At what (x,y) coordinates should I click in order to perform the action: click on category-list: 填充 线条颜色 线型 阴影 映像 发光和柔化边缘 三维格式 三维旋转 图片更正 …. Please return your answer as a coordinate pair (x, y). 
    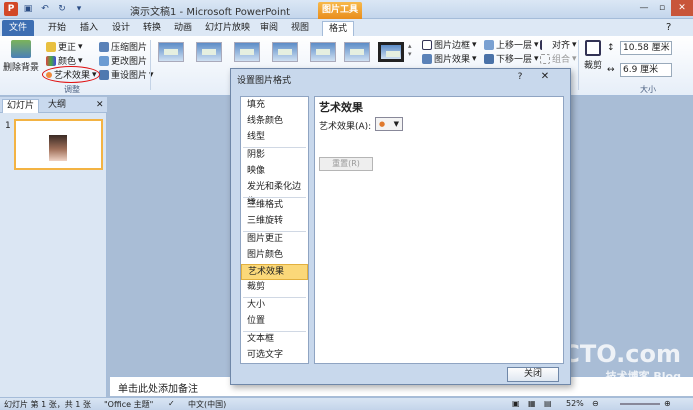
    Looking at the image, I should click on (274, 230).